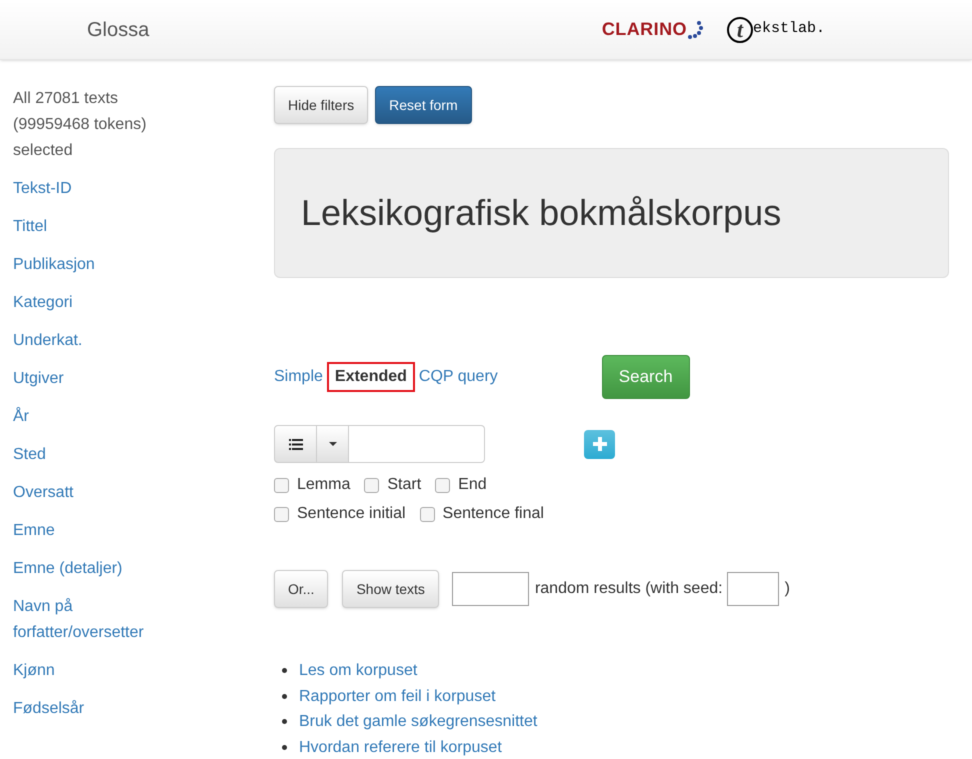 The width and height of the screenshot is (972, 759). Describe the element at coordinates (332, 444) in the screenshot. I see `caret-icon` at that location.